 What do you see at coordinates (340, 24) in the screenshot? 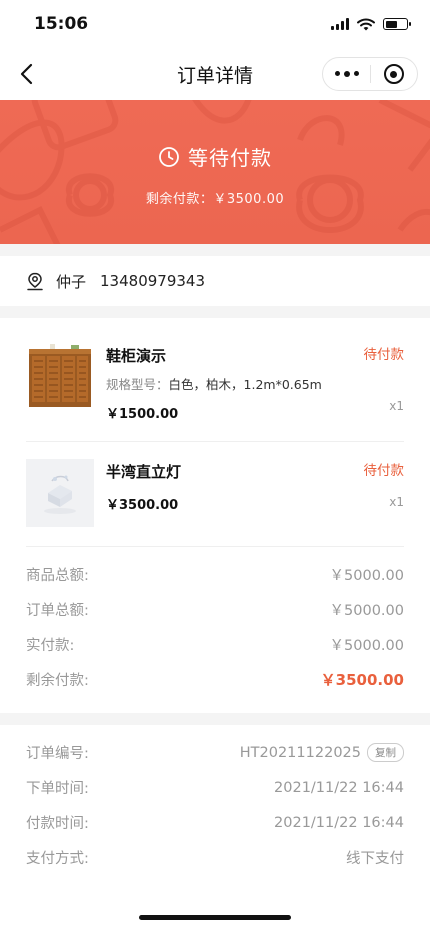
I see `cellular-signal-icon` at bounding box center [340, 24].